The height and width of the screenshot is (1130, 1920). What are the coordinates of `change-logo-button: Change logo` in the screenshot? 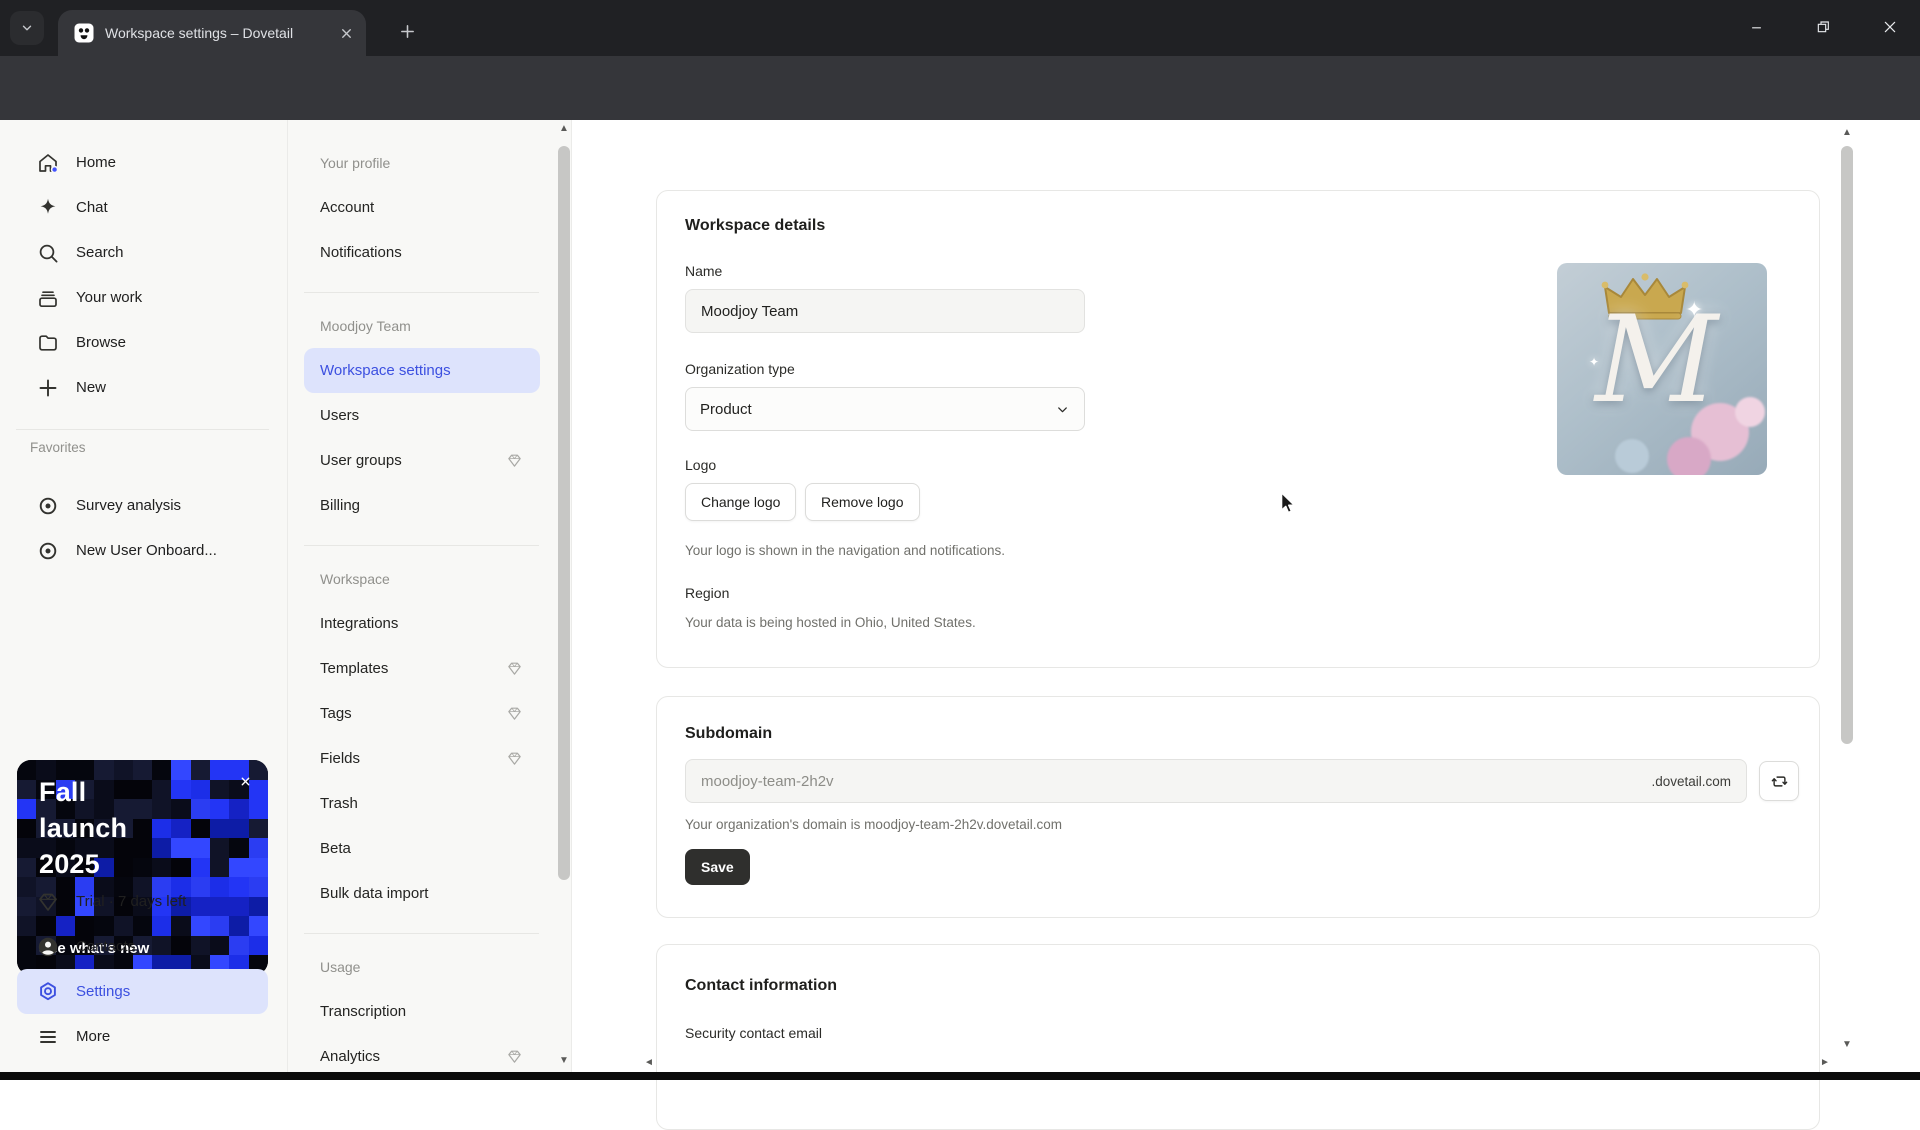 It's located at (741, 502).